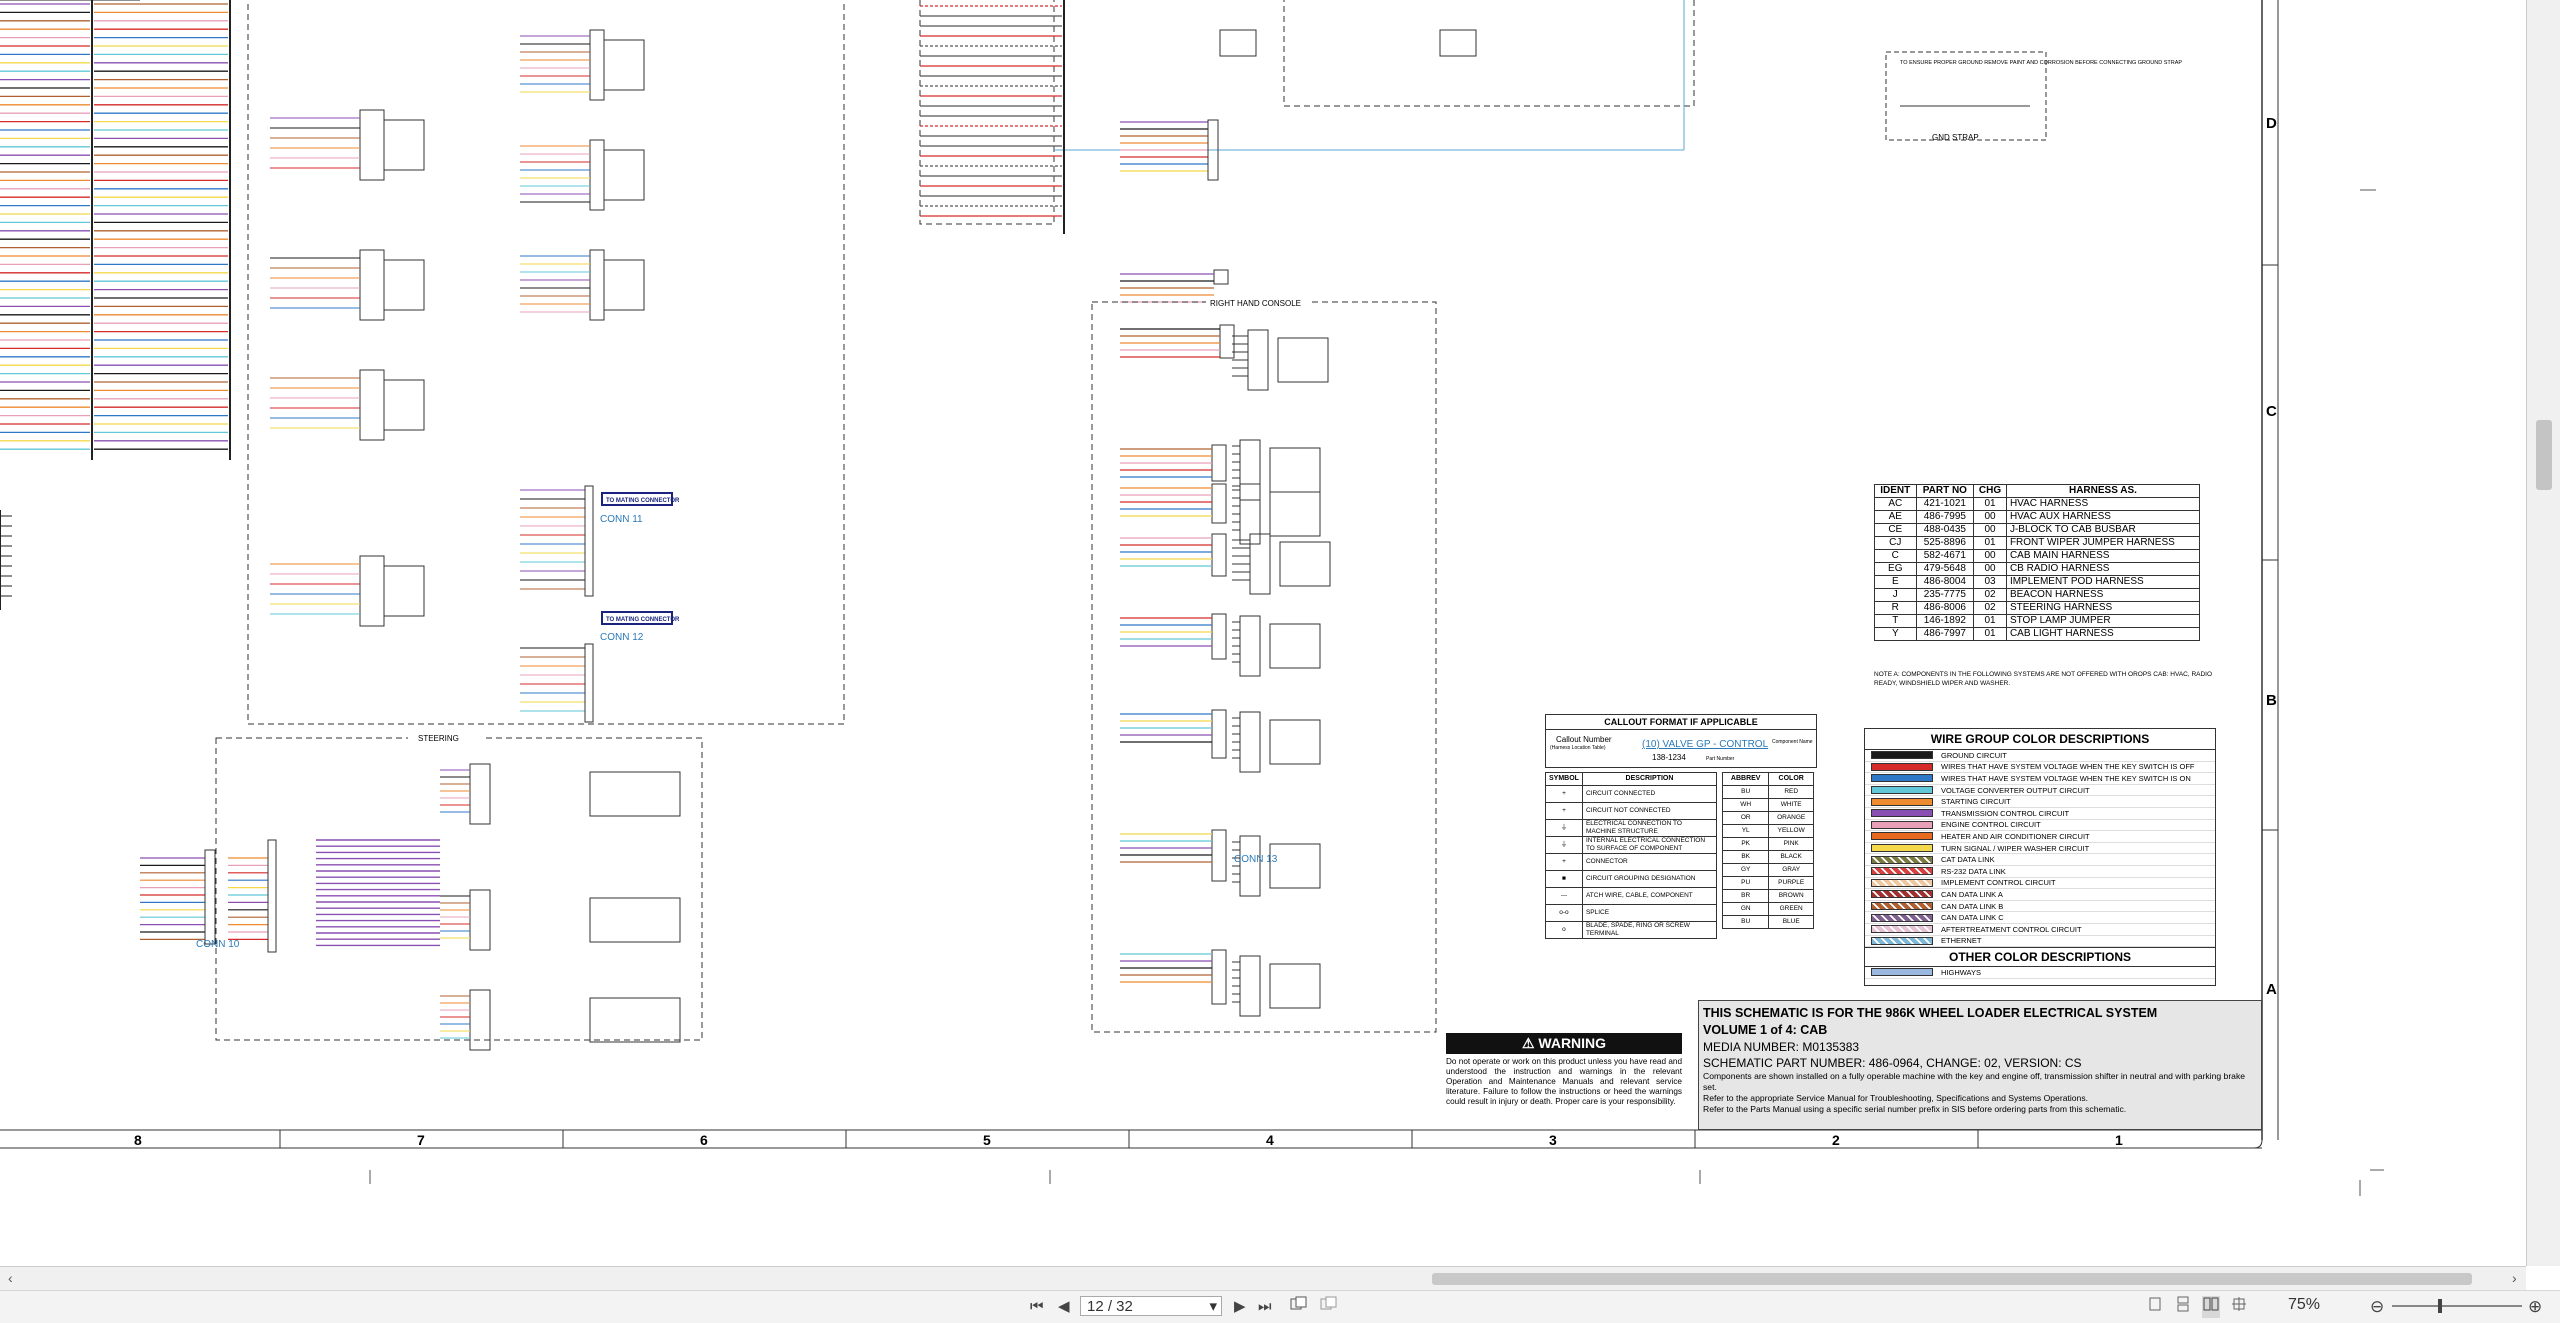 The width and height of the screenshot is (2560, 1323). Describe the element at coordinates (1110, 1306) in the screenshot. I see `page-number-value: 12 / 32` at that location.